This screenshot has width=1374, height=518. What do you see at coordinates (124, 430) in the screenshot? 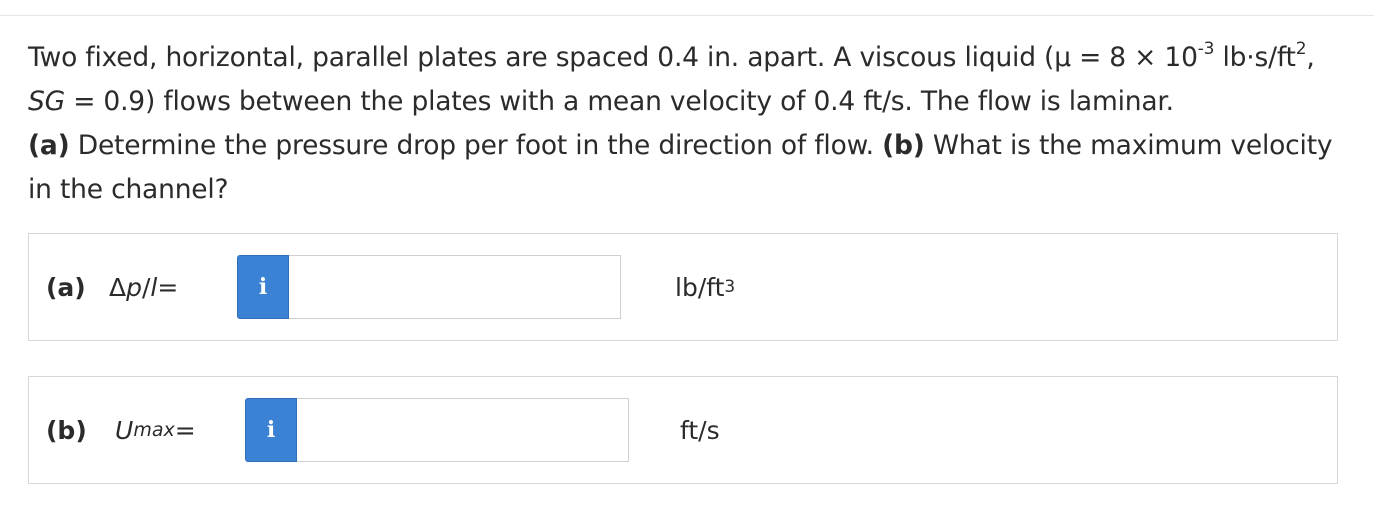
I see `formula-var-u: U` at bounding box center [124, 430].